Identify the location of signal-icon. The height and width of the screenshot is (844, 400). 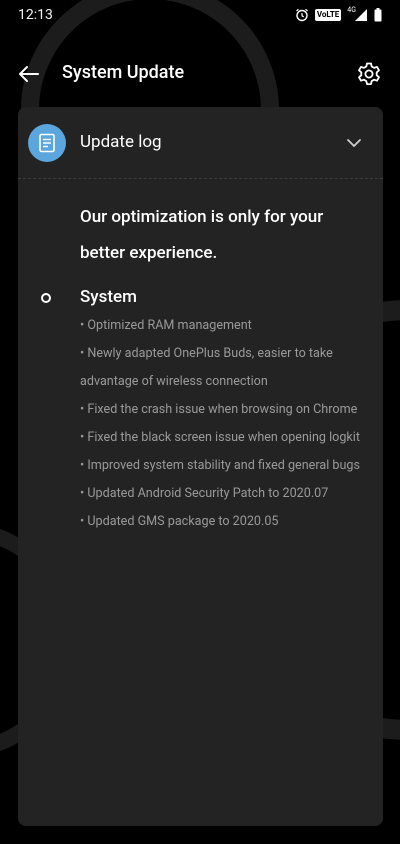
(361, 15).